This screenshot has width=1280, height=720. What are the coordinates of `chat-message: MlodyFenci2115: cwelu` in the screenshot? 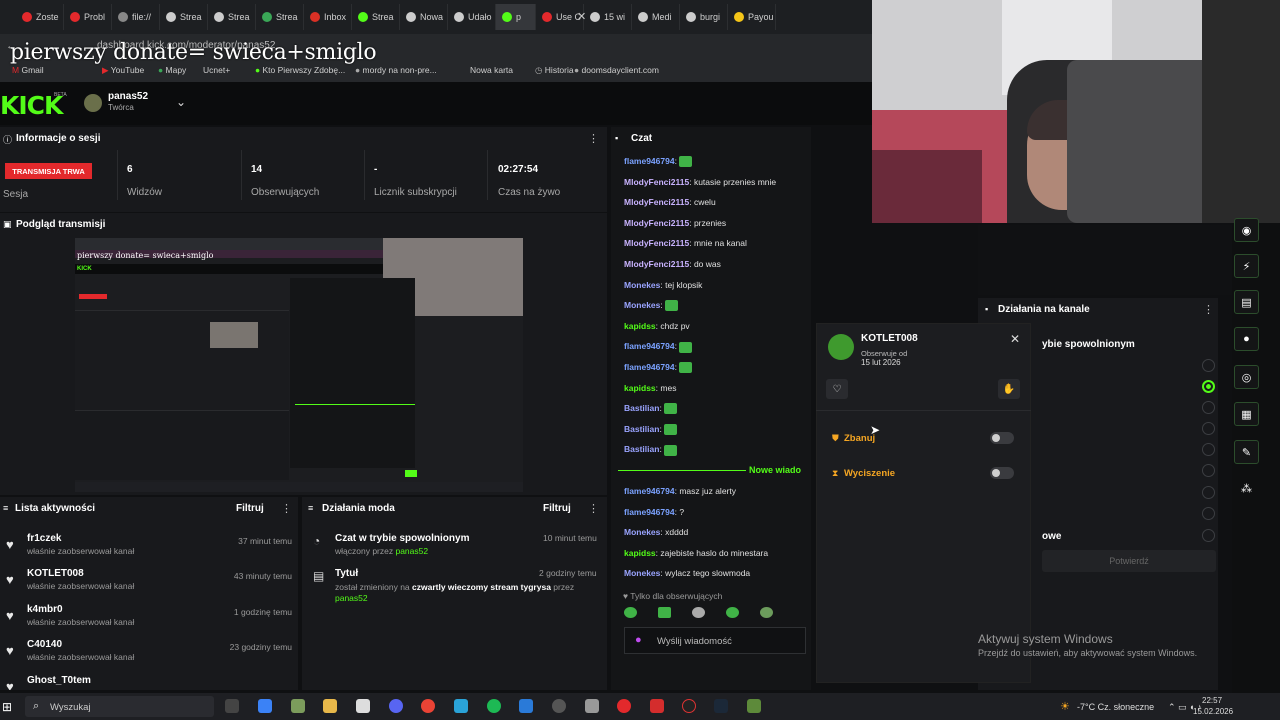 It's located at (670, 202).